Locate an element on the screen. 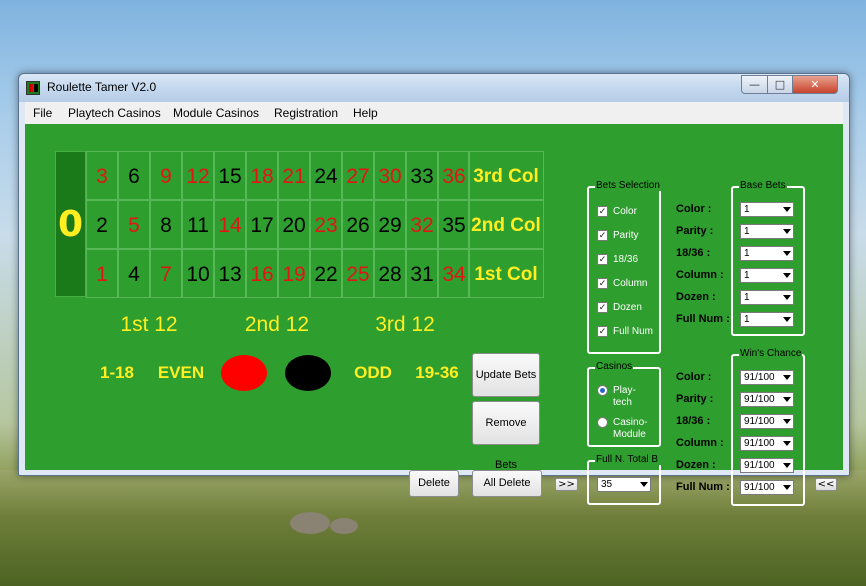  bets-selection-color: ✓ Color is located at coordinates (617, 211).